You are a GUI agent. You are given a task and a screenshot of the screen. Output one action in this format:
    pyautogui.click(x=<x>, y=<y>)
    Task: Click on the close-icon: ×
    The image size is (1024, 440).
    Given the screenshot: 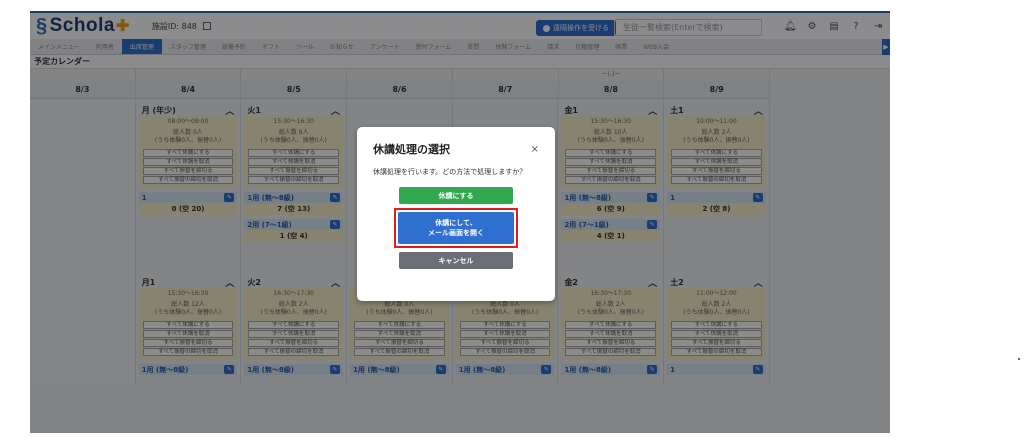 What is the action you would take?
    pyautogui.click(x=535, y=149)
    